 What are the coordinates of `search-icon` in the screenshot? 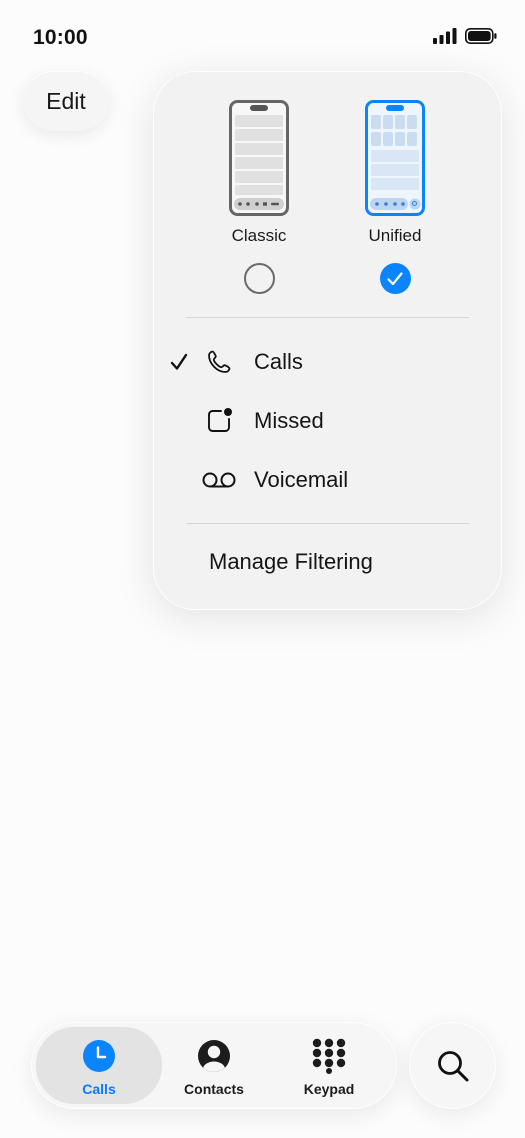 It's located at (452, 1065).